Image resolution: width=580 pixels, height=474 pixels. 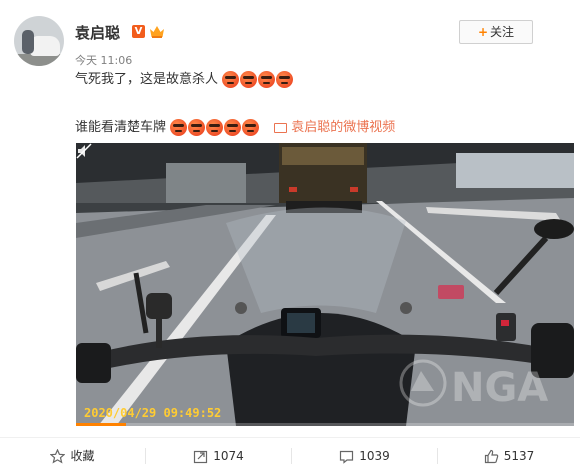 I want to click on video-link-label: 袁启聪的微博视频, so click(x=343, y=127).